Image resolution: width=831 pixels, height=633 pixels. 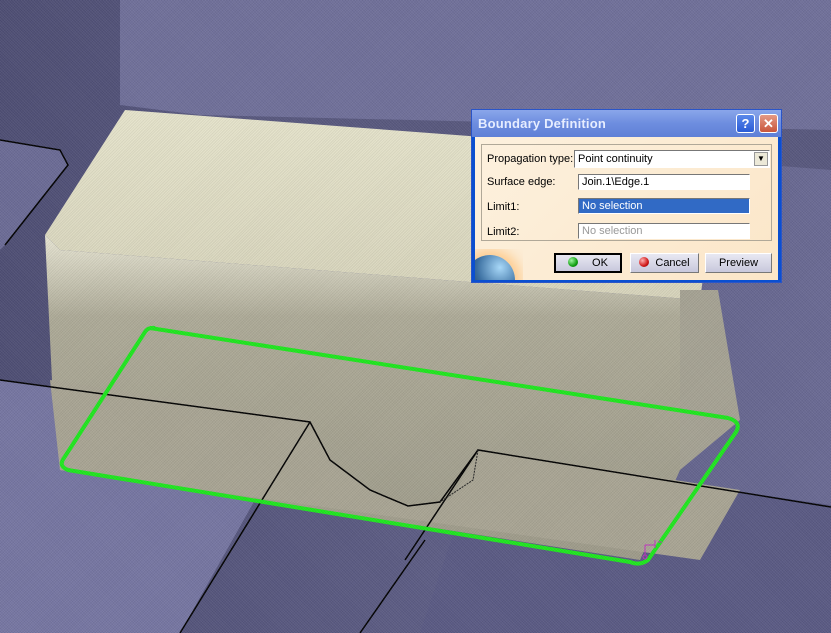 What do you see at coordinates (600, 263) in the screenshot?
I see `ok-label: OK` at bounding box center [600, 263].